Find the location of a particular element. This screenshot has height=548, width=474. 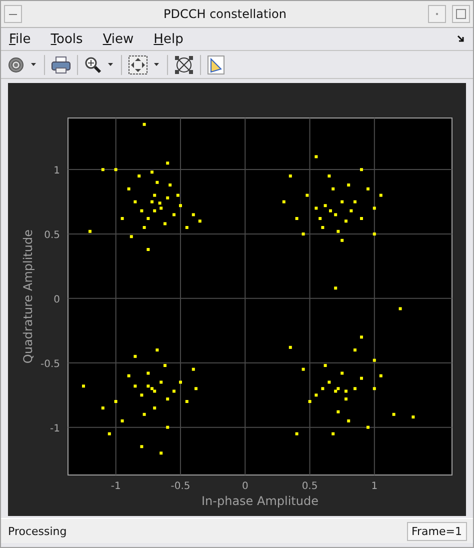

maximize-button is located at coordinates (461, 14).